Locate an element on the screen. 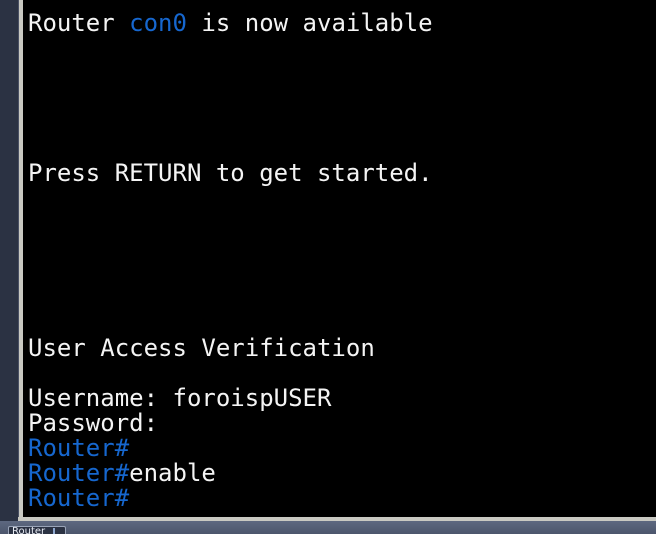 This screenshot has width=656, height=534. line-username: Username: foroispUSER is located at coordinates (342, 398).